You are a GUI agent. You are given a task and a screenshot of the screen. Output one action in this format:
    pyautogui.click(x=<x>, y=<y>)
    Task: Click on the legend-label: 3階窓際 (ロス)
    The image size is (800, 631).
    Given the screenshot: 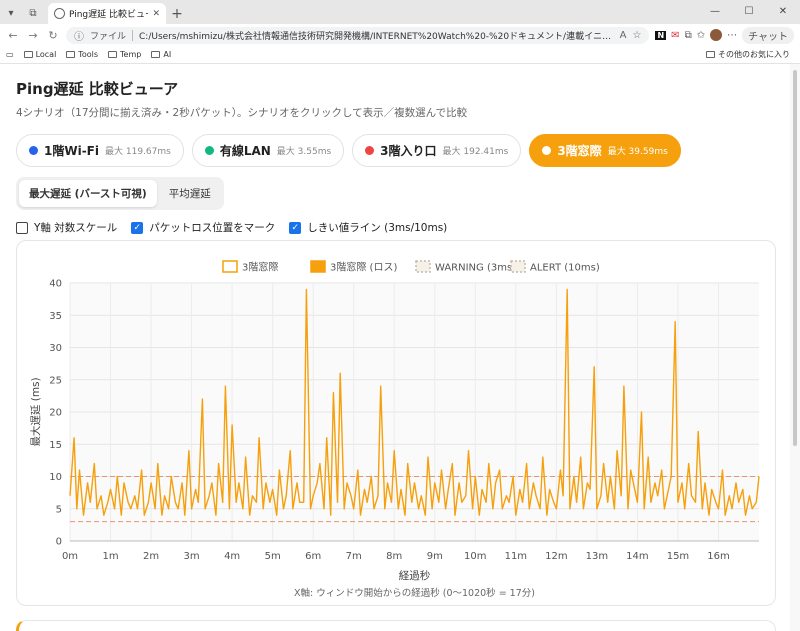 What is the action you would take?
    pyautogui.click(x=363, y=267)
    